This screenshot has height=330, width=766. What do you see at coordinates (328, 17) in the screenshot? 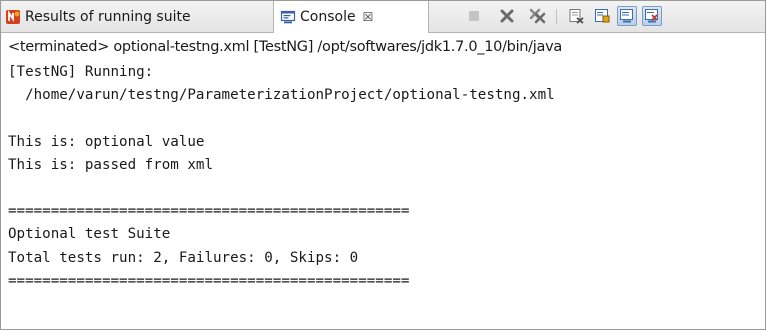
I see `tab-console-label: Console` at bounding box center [328, 17].